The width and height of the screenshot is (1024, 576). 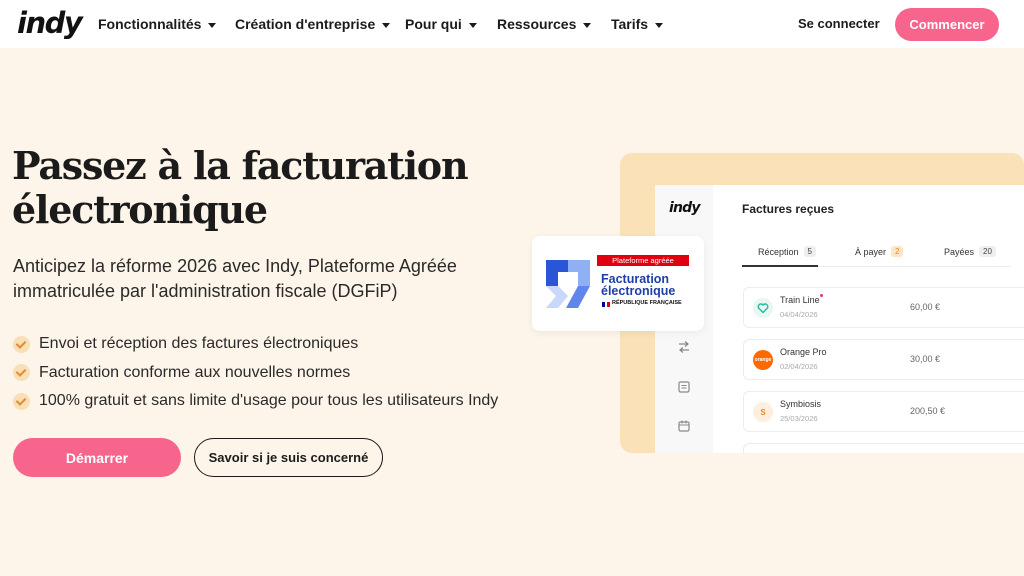 I want to click on invoice-vendor: Train Line, so click(x=800, y=300).